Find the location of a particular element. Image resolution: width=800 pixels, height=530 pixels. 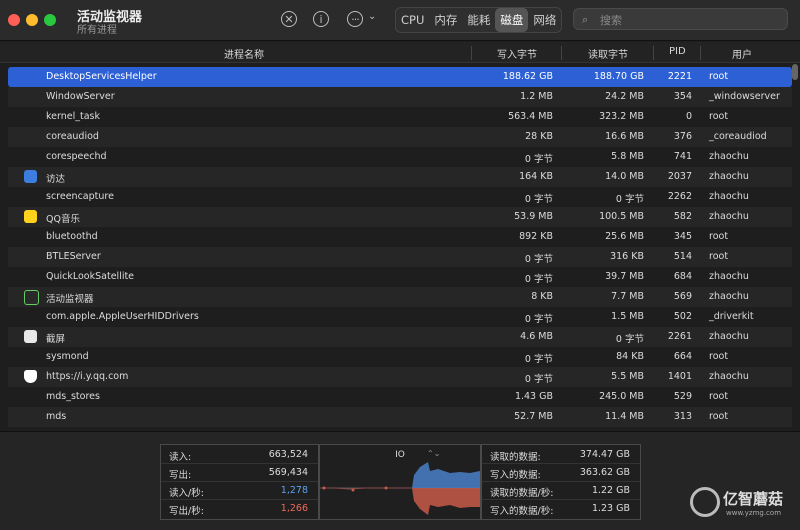

process-id: 0 is located at coordinates (688, 116).